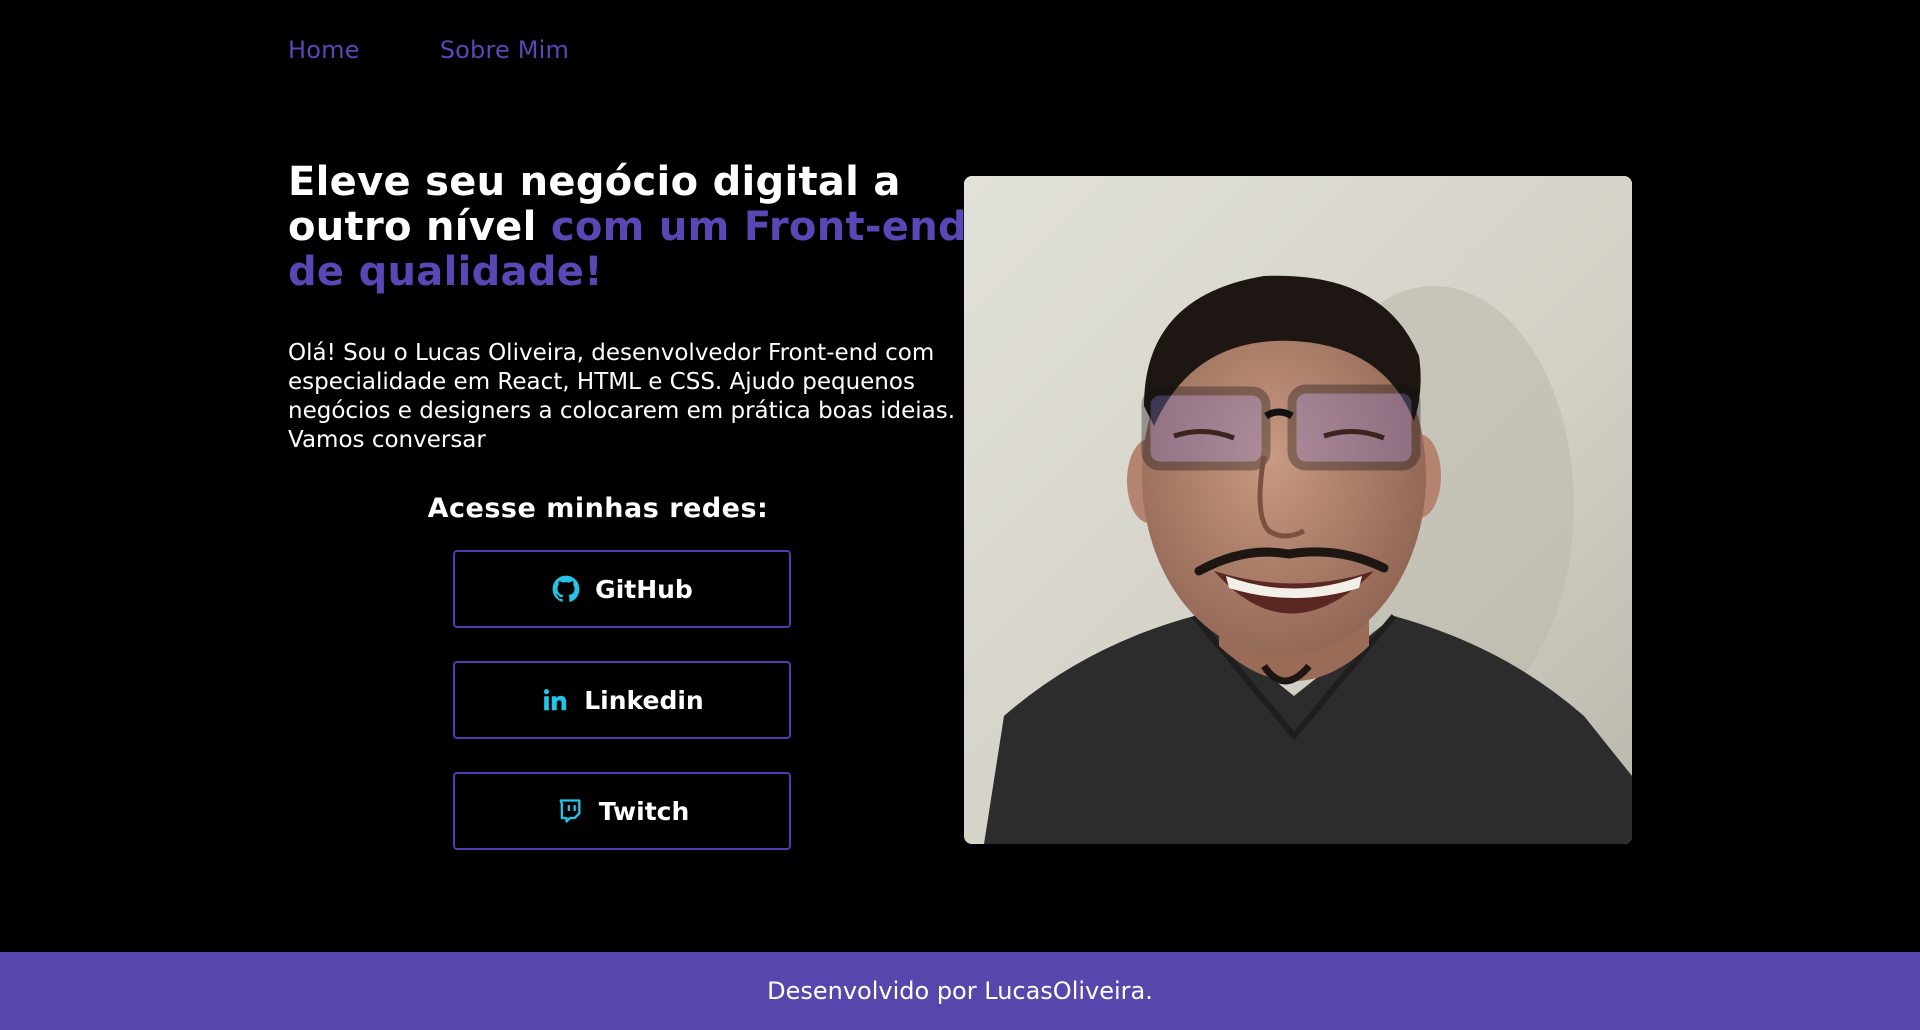  What do you see at coordinates (324, 50) in the screenshot?
I see `nav-home-link: Home` at bounding box center [324, 50].